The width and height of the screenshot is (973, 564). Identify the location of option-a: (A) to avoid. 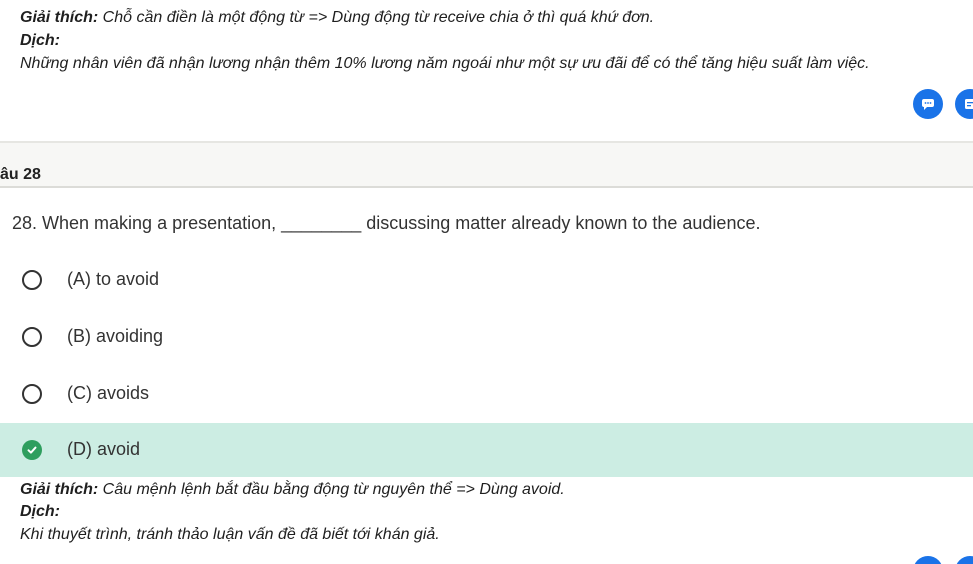
(486, 280).